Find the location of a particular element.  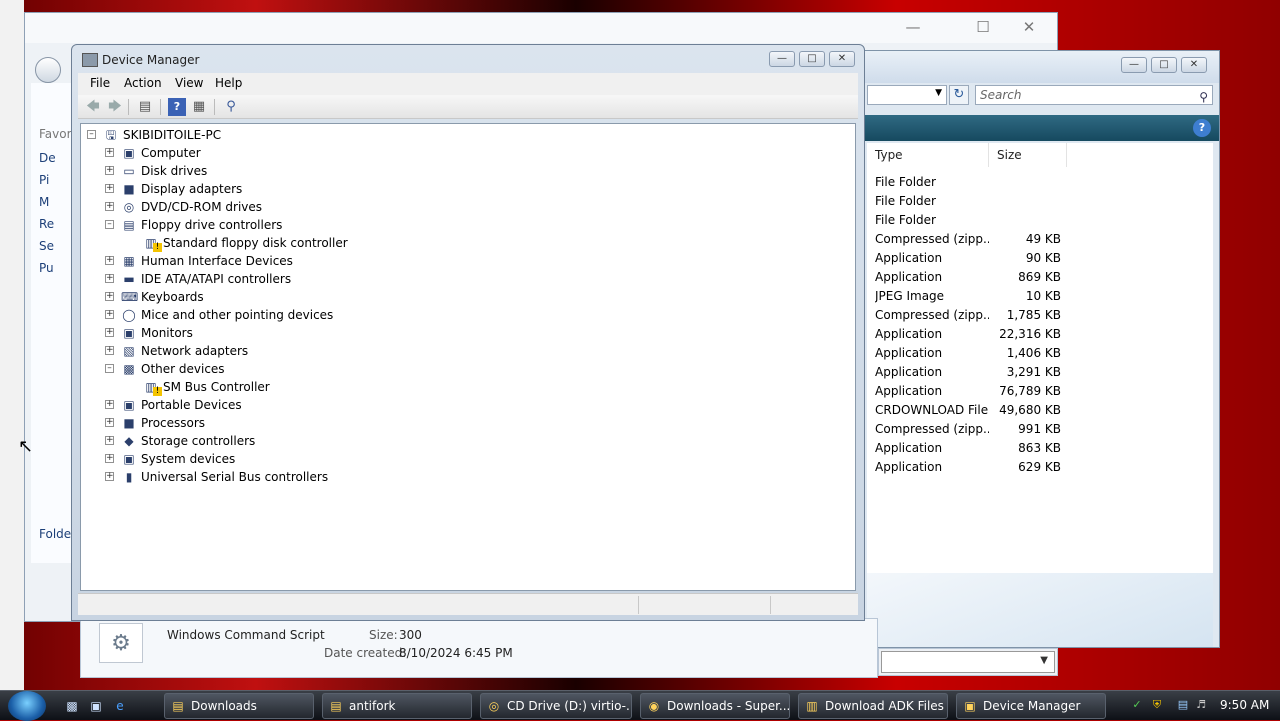

folders-toggle: Folde is located at coordinates (57, 534).